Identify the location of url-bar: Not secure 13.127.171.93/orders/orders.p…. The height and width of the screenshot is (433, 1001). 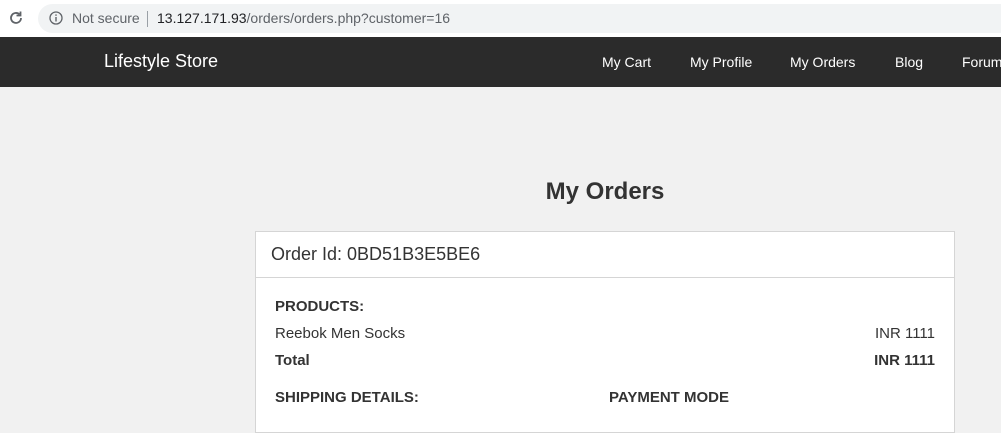
(519, 18).